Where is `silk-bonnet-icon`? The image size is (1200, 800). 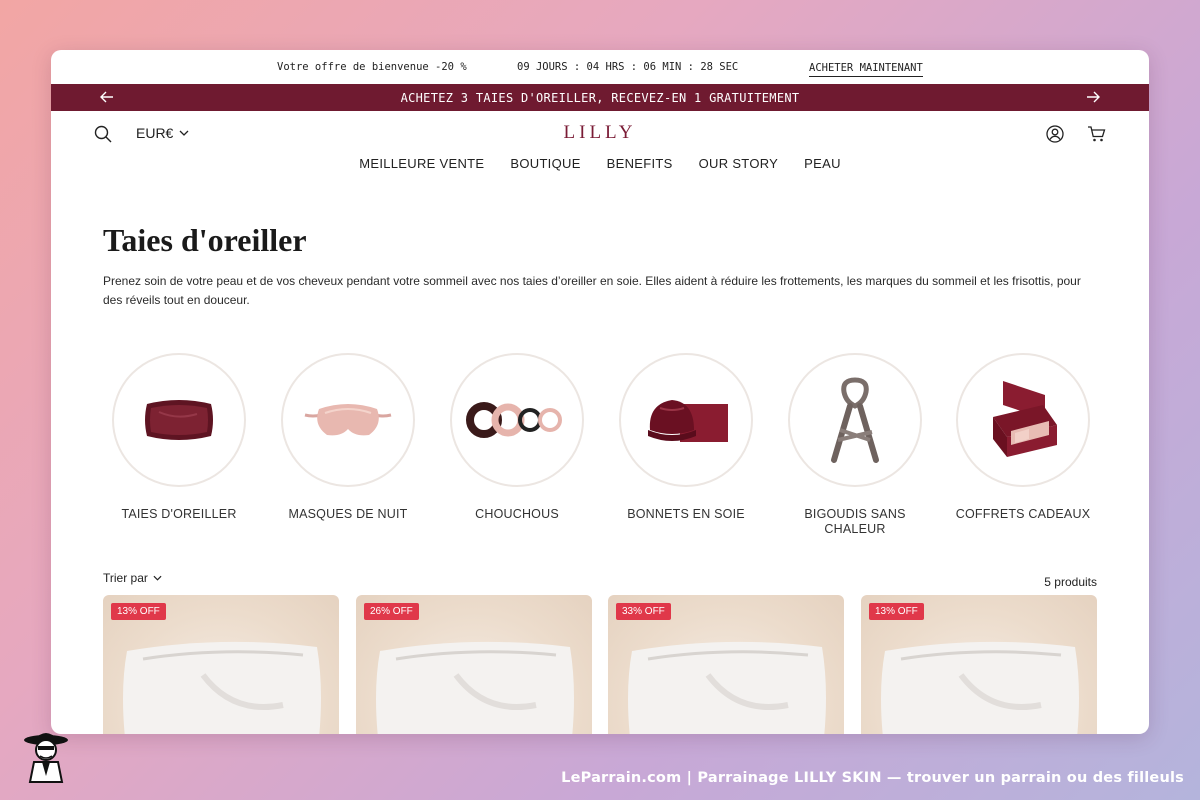 silk-bonnet-icon is located at coordinates (688, 421).